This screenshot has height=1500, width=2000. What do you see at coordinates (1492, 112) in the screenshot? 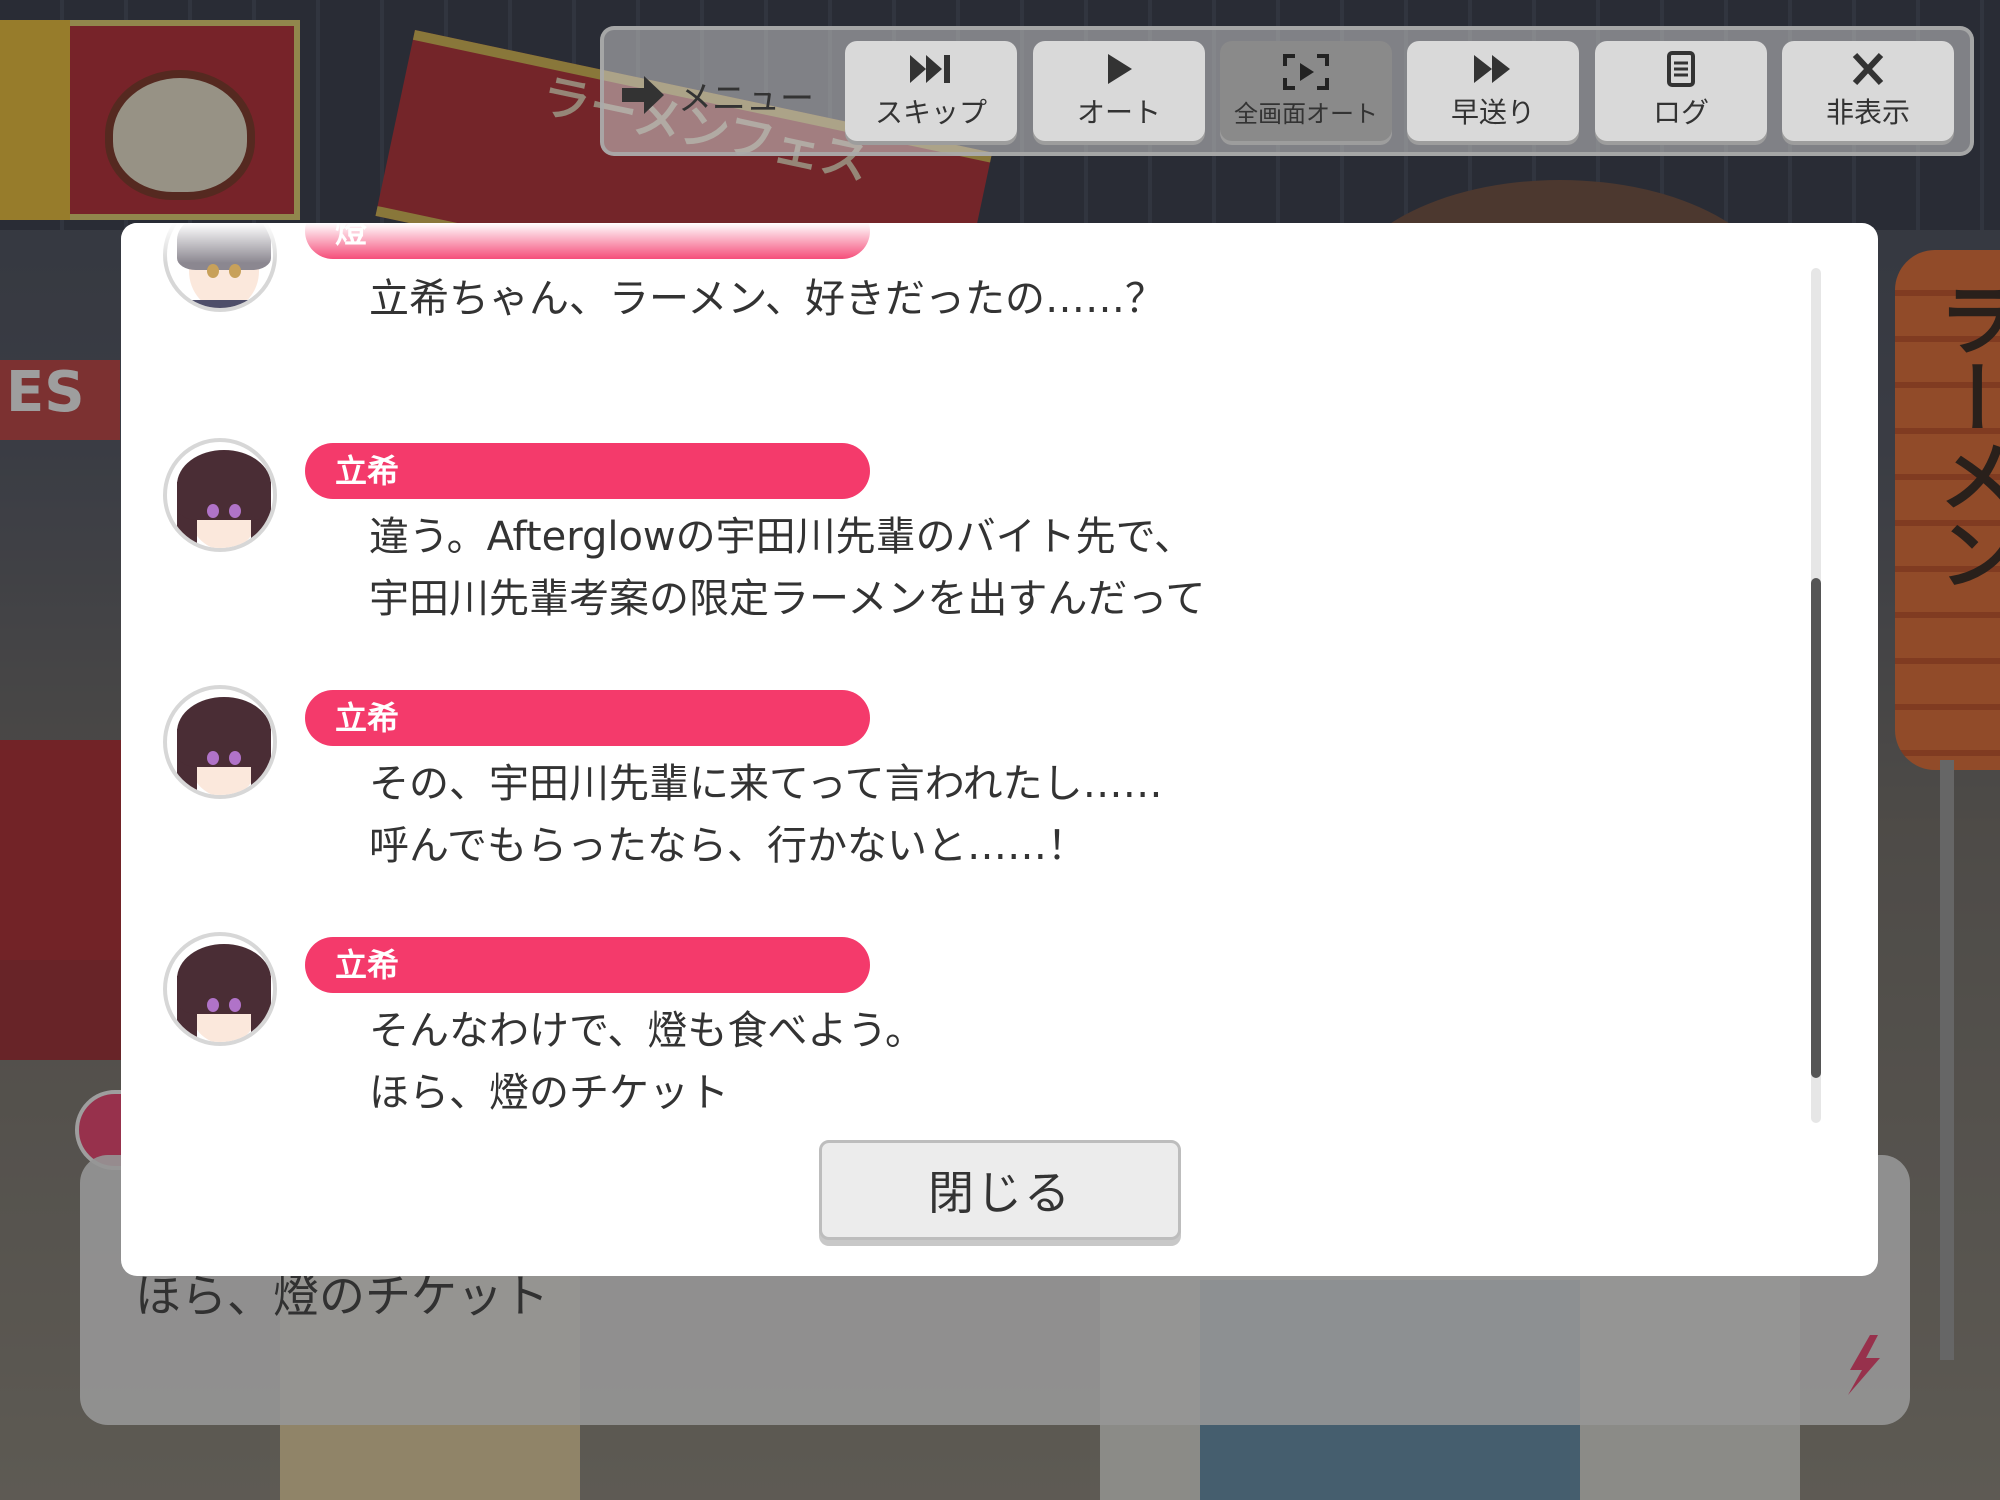
I see `fast-forward-label: 早送り` at bounding box center [1492, 112].